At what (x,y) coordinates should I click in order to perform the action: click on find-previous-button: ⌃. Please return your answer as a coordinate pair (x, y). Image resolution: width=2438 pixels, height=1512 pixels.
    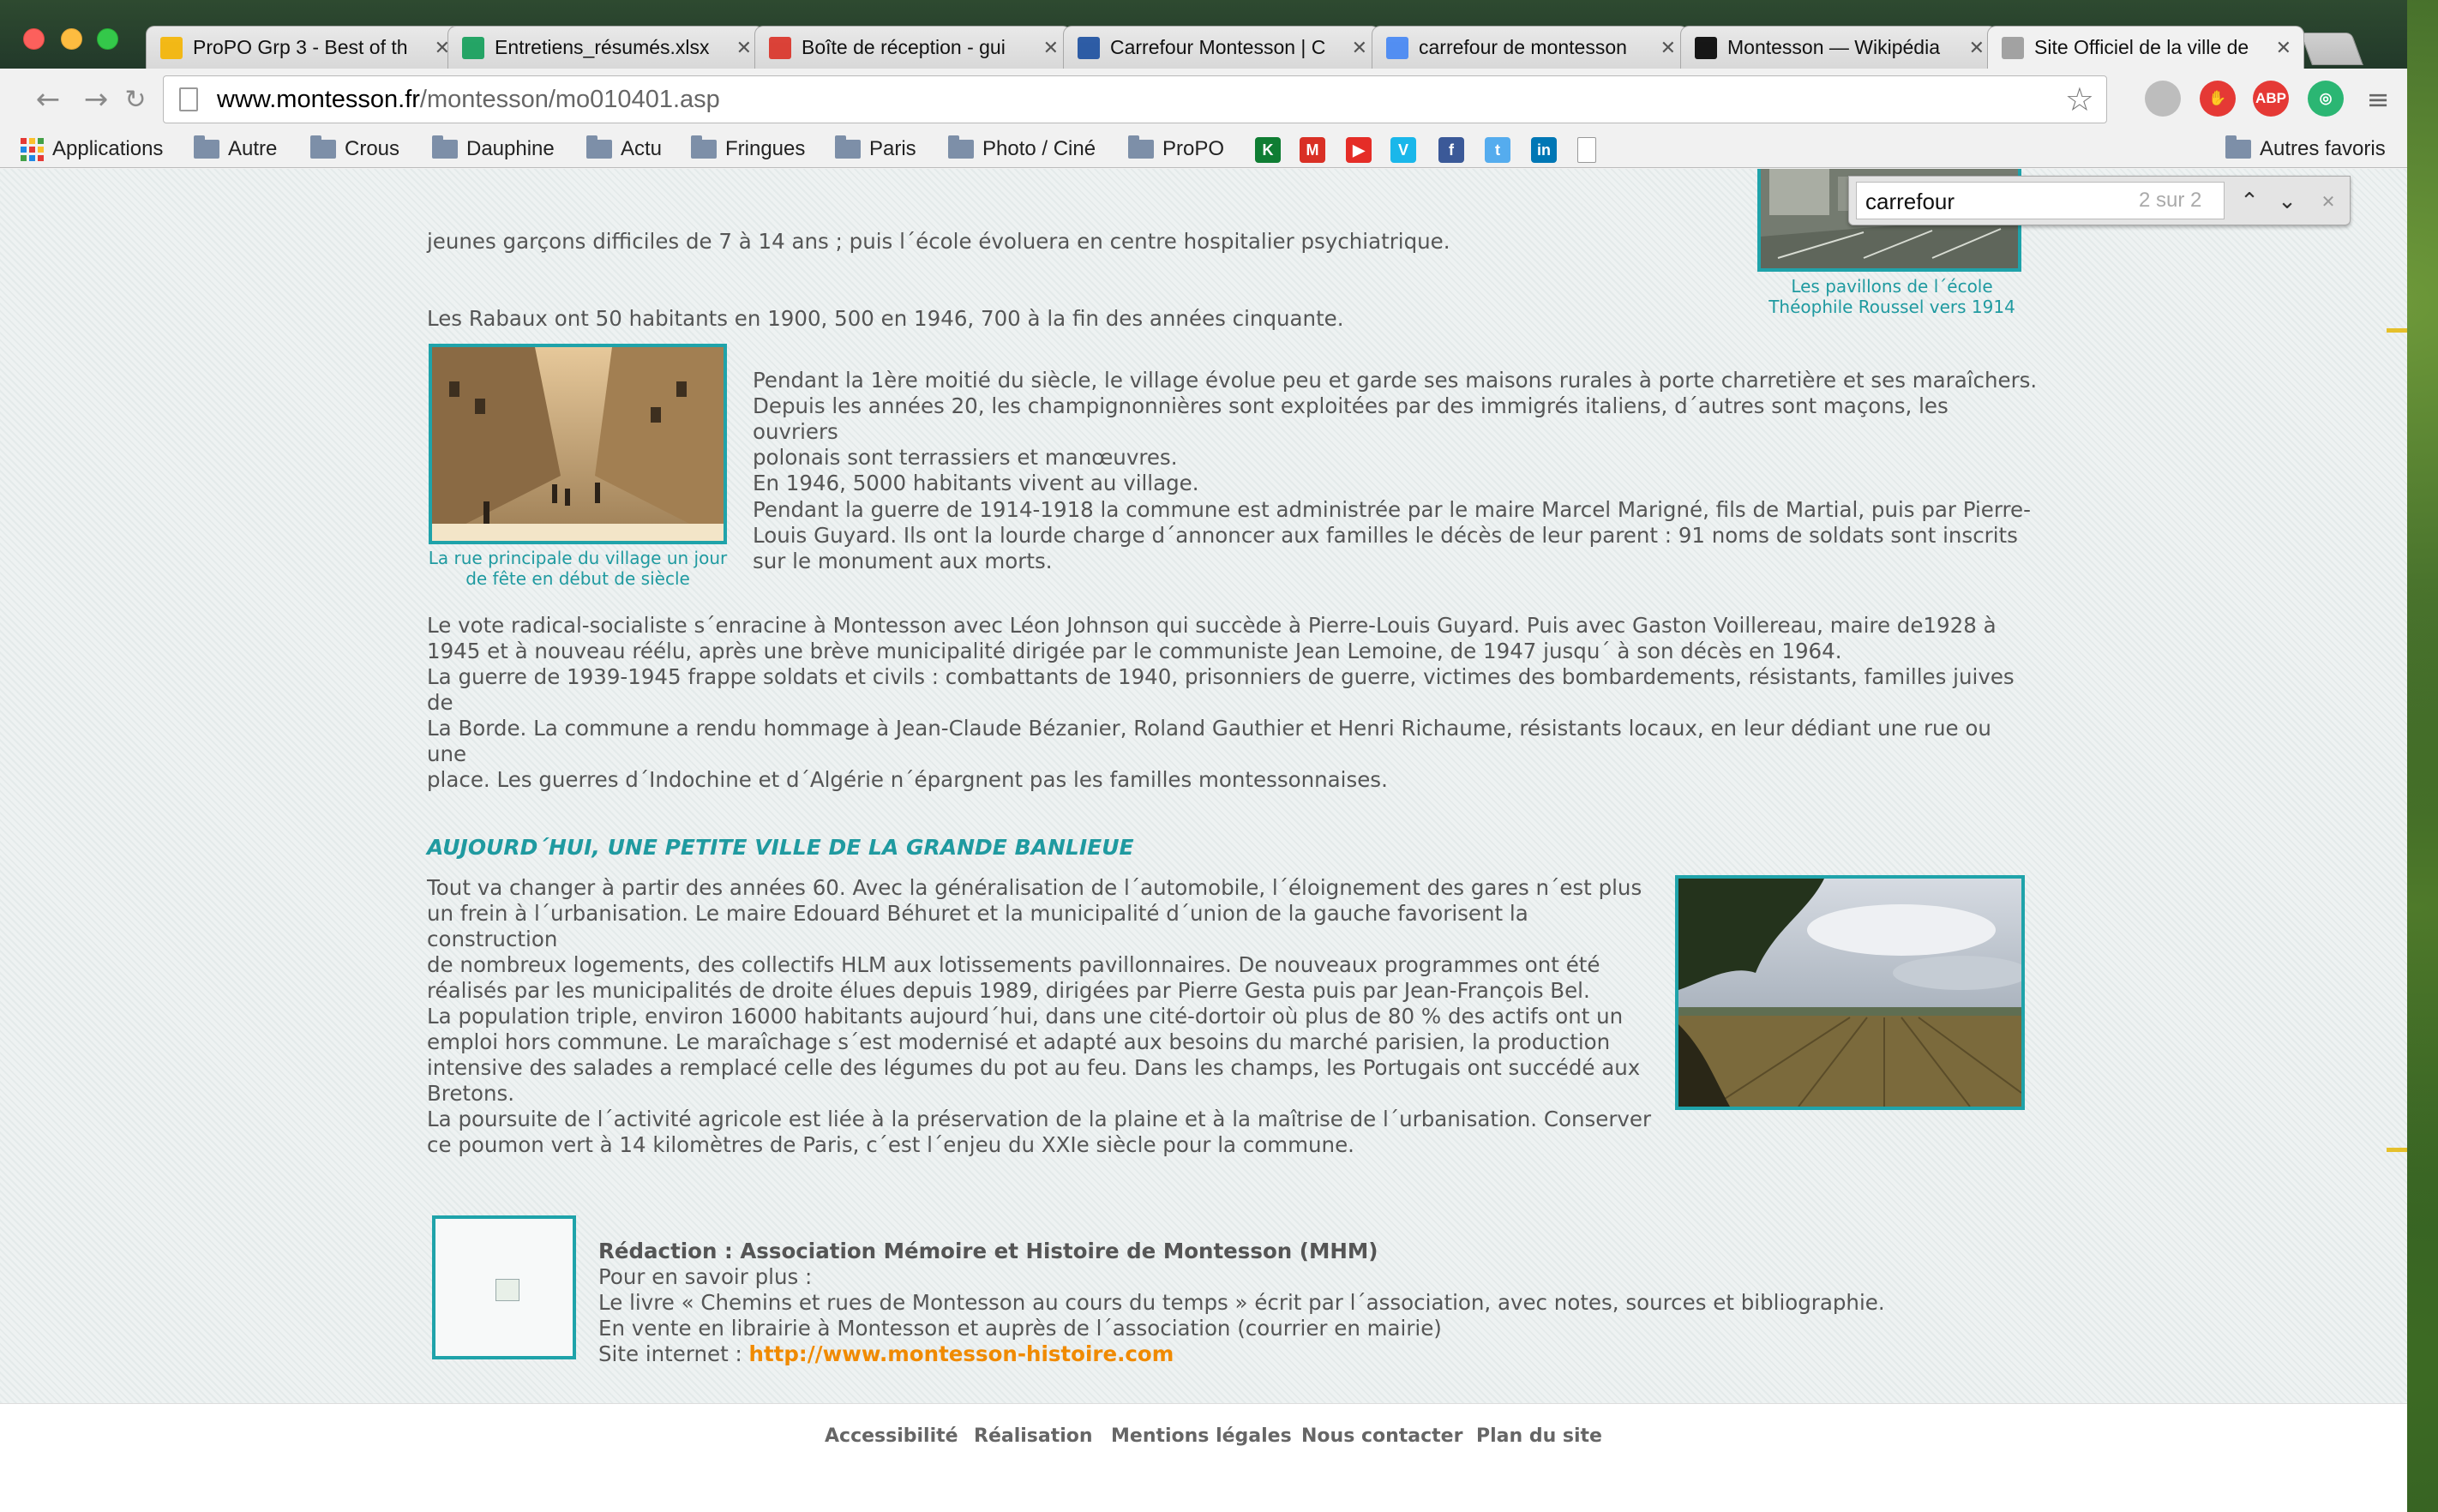
    Looking at the image, I should click on (2249, 201).